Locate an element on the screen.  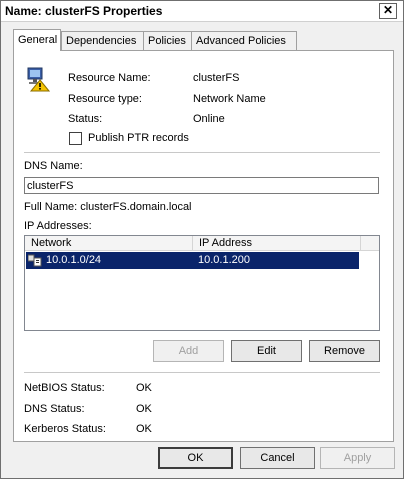
list-header: Network IP Address is located at coordinates (202, 243).